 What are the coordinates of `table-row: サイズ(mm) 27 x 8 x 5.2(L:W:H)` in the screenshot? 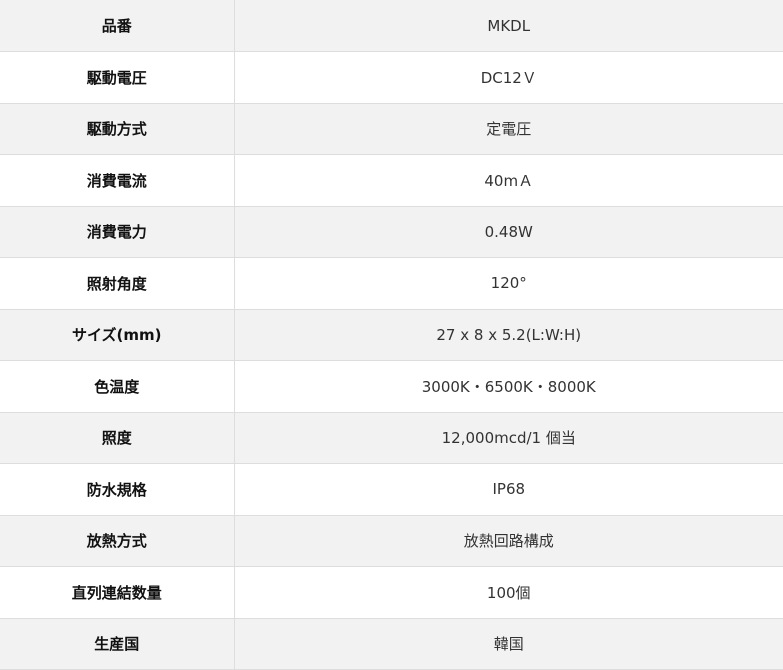 It's located at (391, 335).